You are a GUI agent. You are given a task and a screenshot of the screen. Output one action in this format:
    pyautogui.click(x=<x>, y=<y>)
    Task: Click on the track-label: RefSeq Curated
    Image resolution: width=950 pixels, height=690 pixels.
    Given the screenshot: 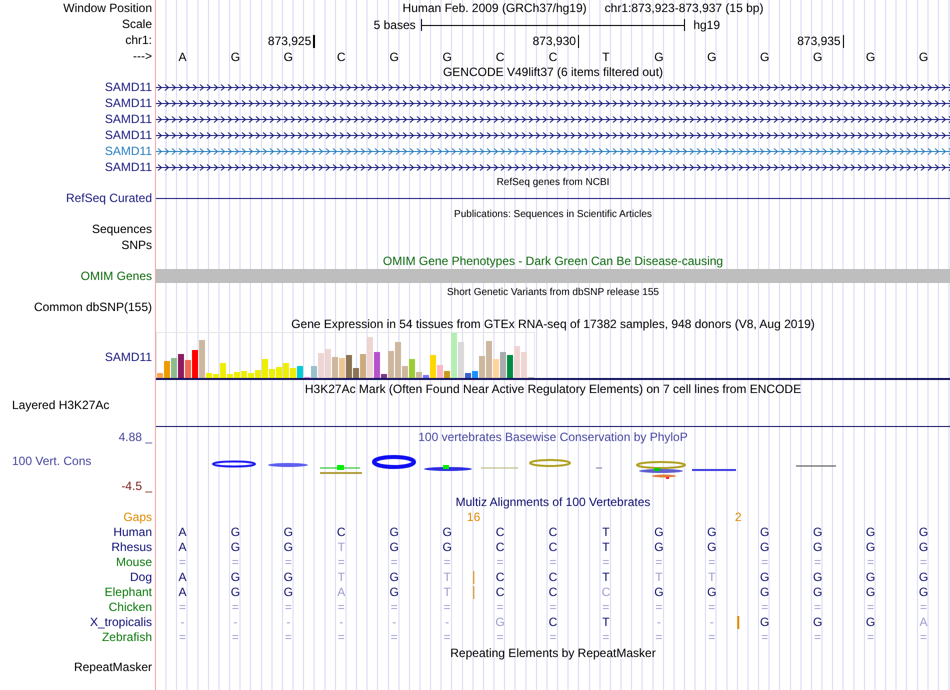 What is the action you would take?
    pyautogui.click(x=108, y=198)
    